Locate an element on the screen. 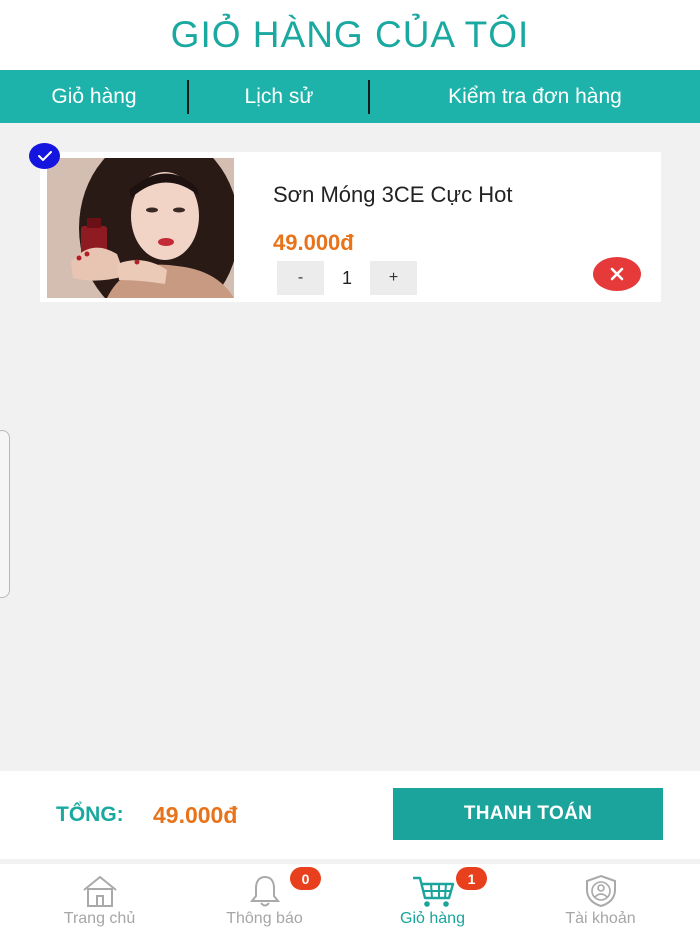  nav-label-cart: Giỏ hàng is located at coordinates (432, 918).